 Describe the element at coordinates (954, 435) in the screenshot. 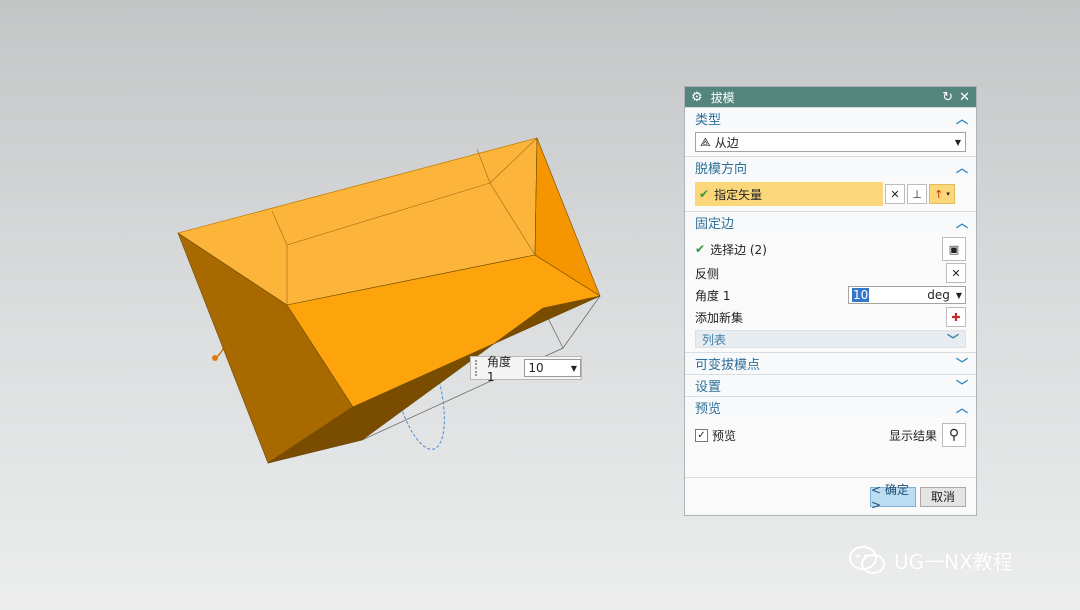

I see `magnifier-icon: ⚲` at that location.